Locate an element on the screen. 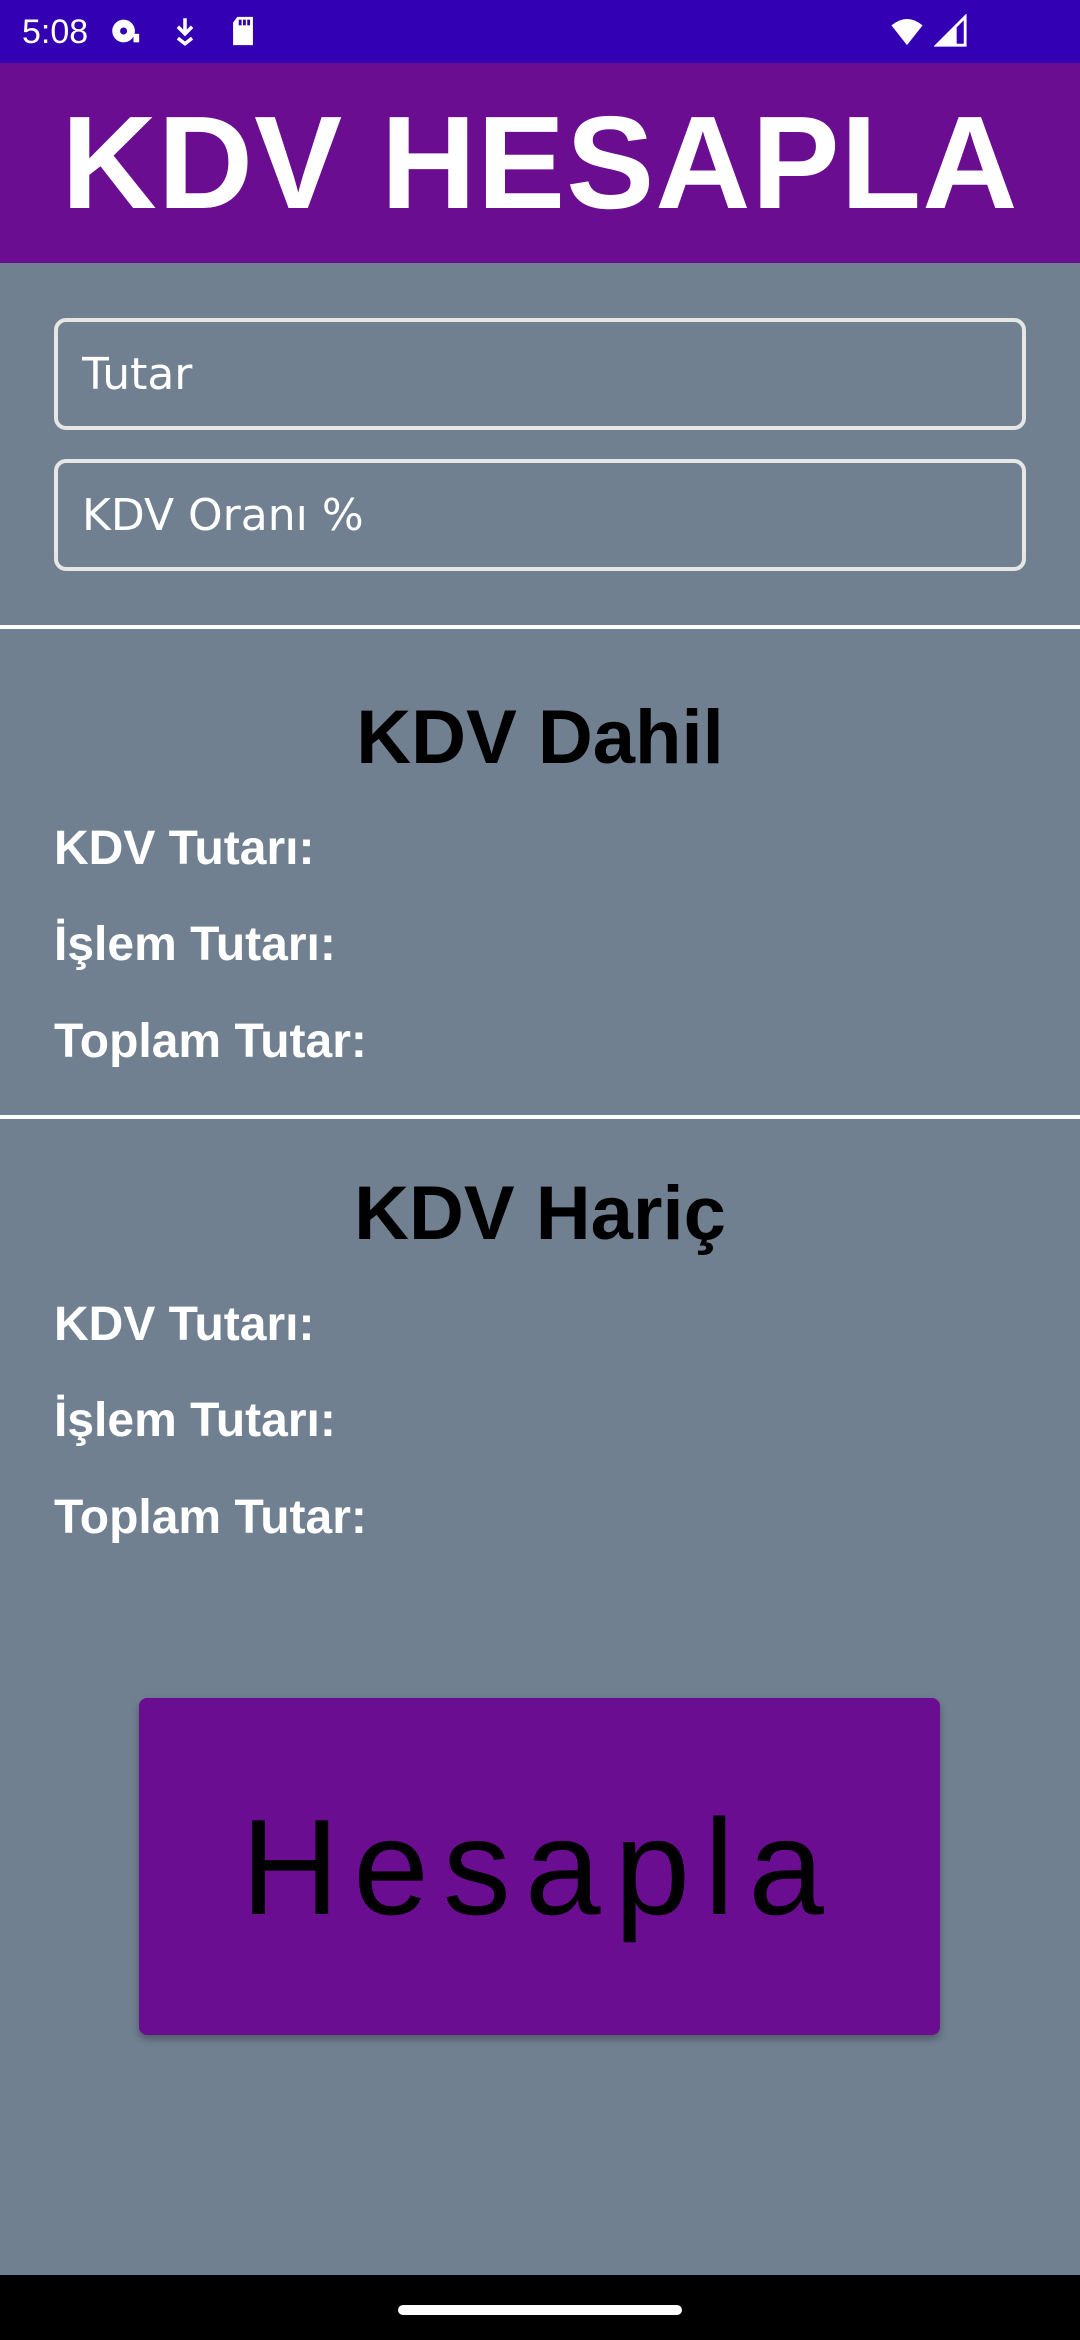 The height and width of the screenshot is (2340, 1080). page-title: KDV HESAPLA is located at coordinates (540, 162).